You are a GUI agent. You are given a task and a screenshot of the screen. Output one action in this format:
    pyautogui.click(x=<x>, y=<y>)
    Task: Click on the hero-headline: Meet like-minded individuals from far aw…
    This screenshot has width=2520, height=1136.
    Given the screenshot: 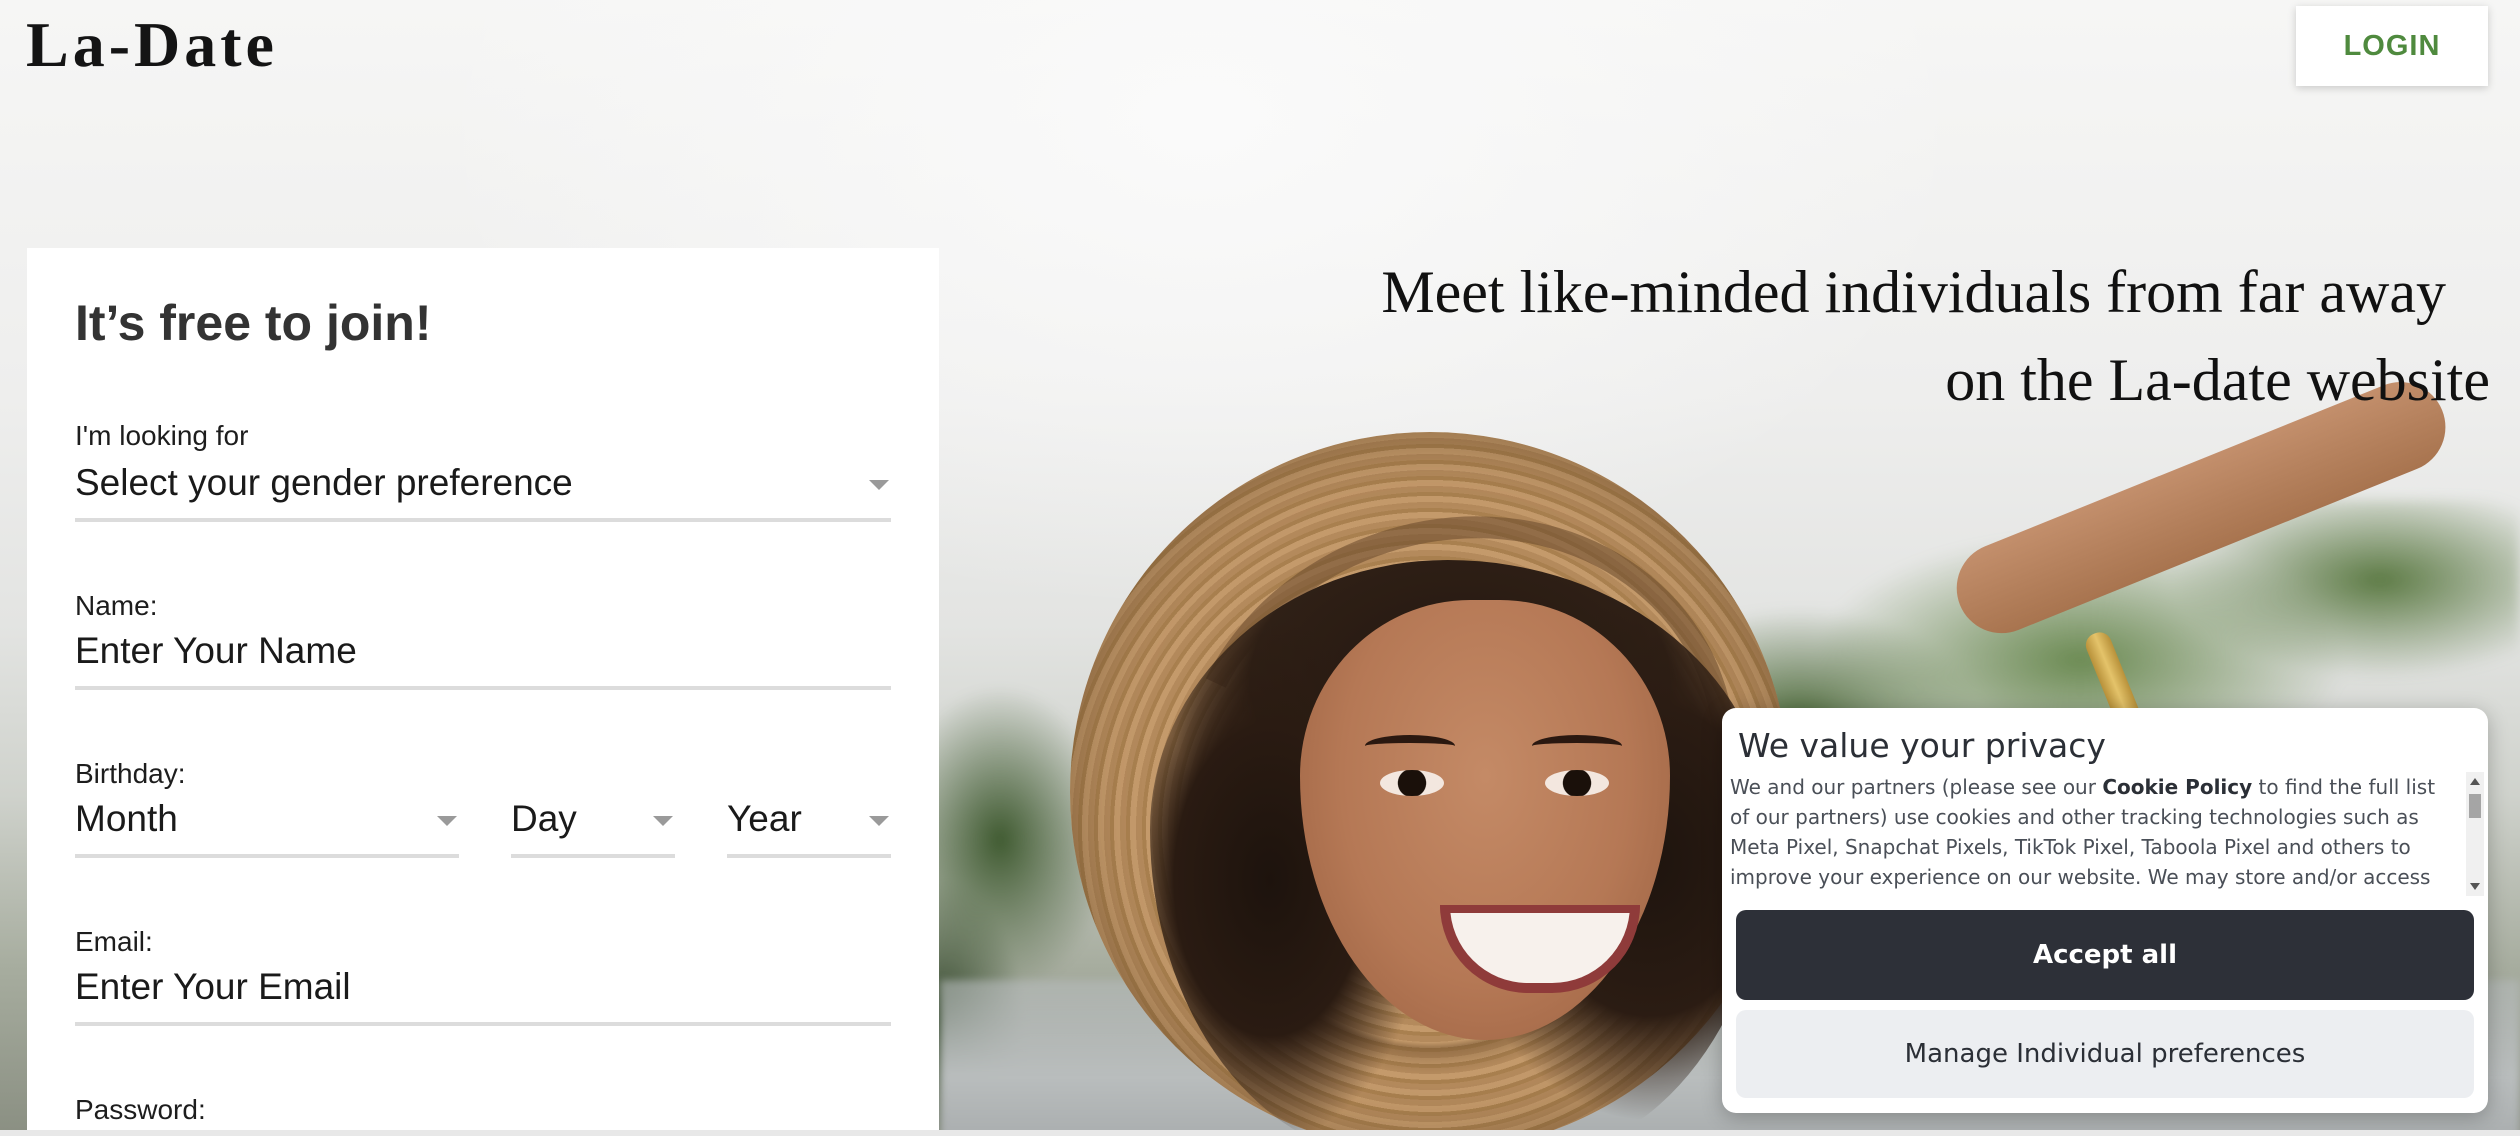 What is the action you would take?
    pyautogui.click(x=1840, y=336)
    